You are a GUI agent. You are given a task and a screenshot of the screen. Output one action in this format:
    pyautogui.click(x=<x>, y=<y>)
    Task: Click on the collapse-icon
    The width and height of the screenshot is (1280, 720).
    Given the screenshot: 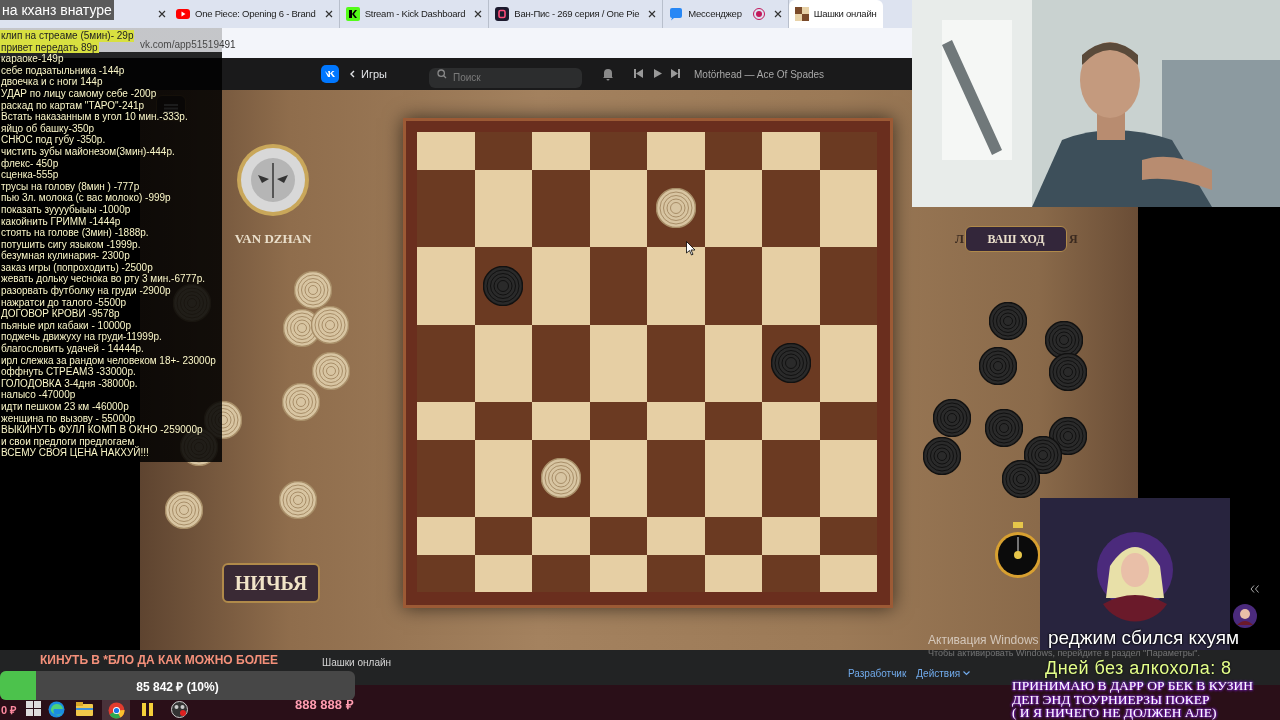 What is the action you would take?
    pyautogui.click(x=1255, y=589)
    